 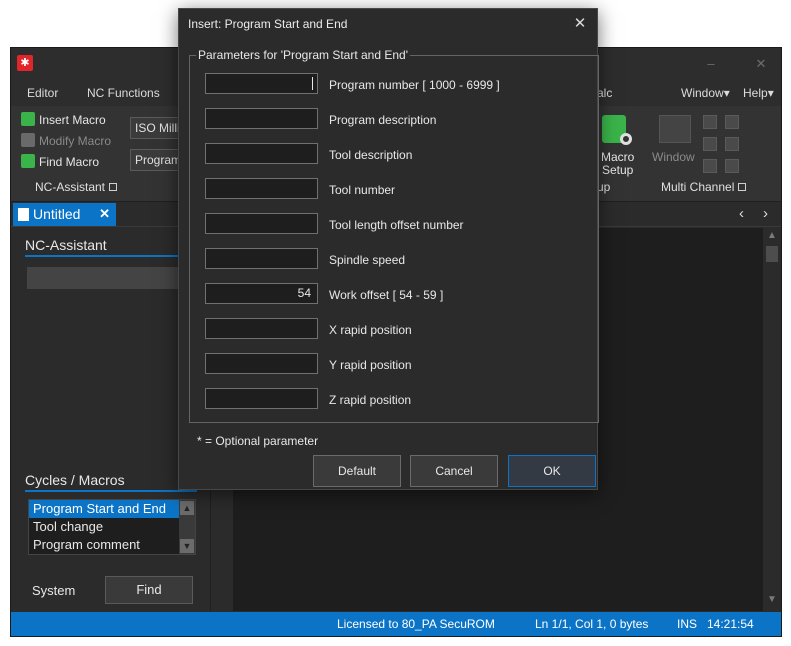 I want to click on work-offset-input: 54, so click(x=261, y=293).